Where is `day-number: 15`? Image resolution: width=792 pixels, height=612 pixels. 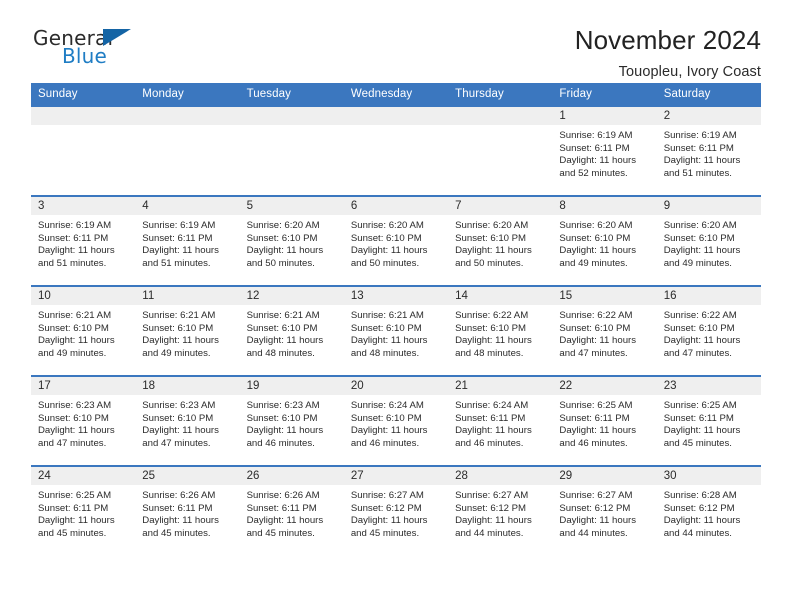
day-number: 15 is located at coordinates (604, 296).